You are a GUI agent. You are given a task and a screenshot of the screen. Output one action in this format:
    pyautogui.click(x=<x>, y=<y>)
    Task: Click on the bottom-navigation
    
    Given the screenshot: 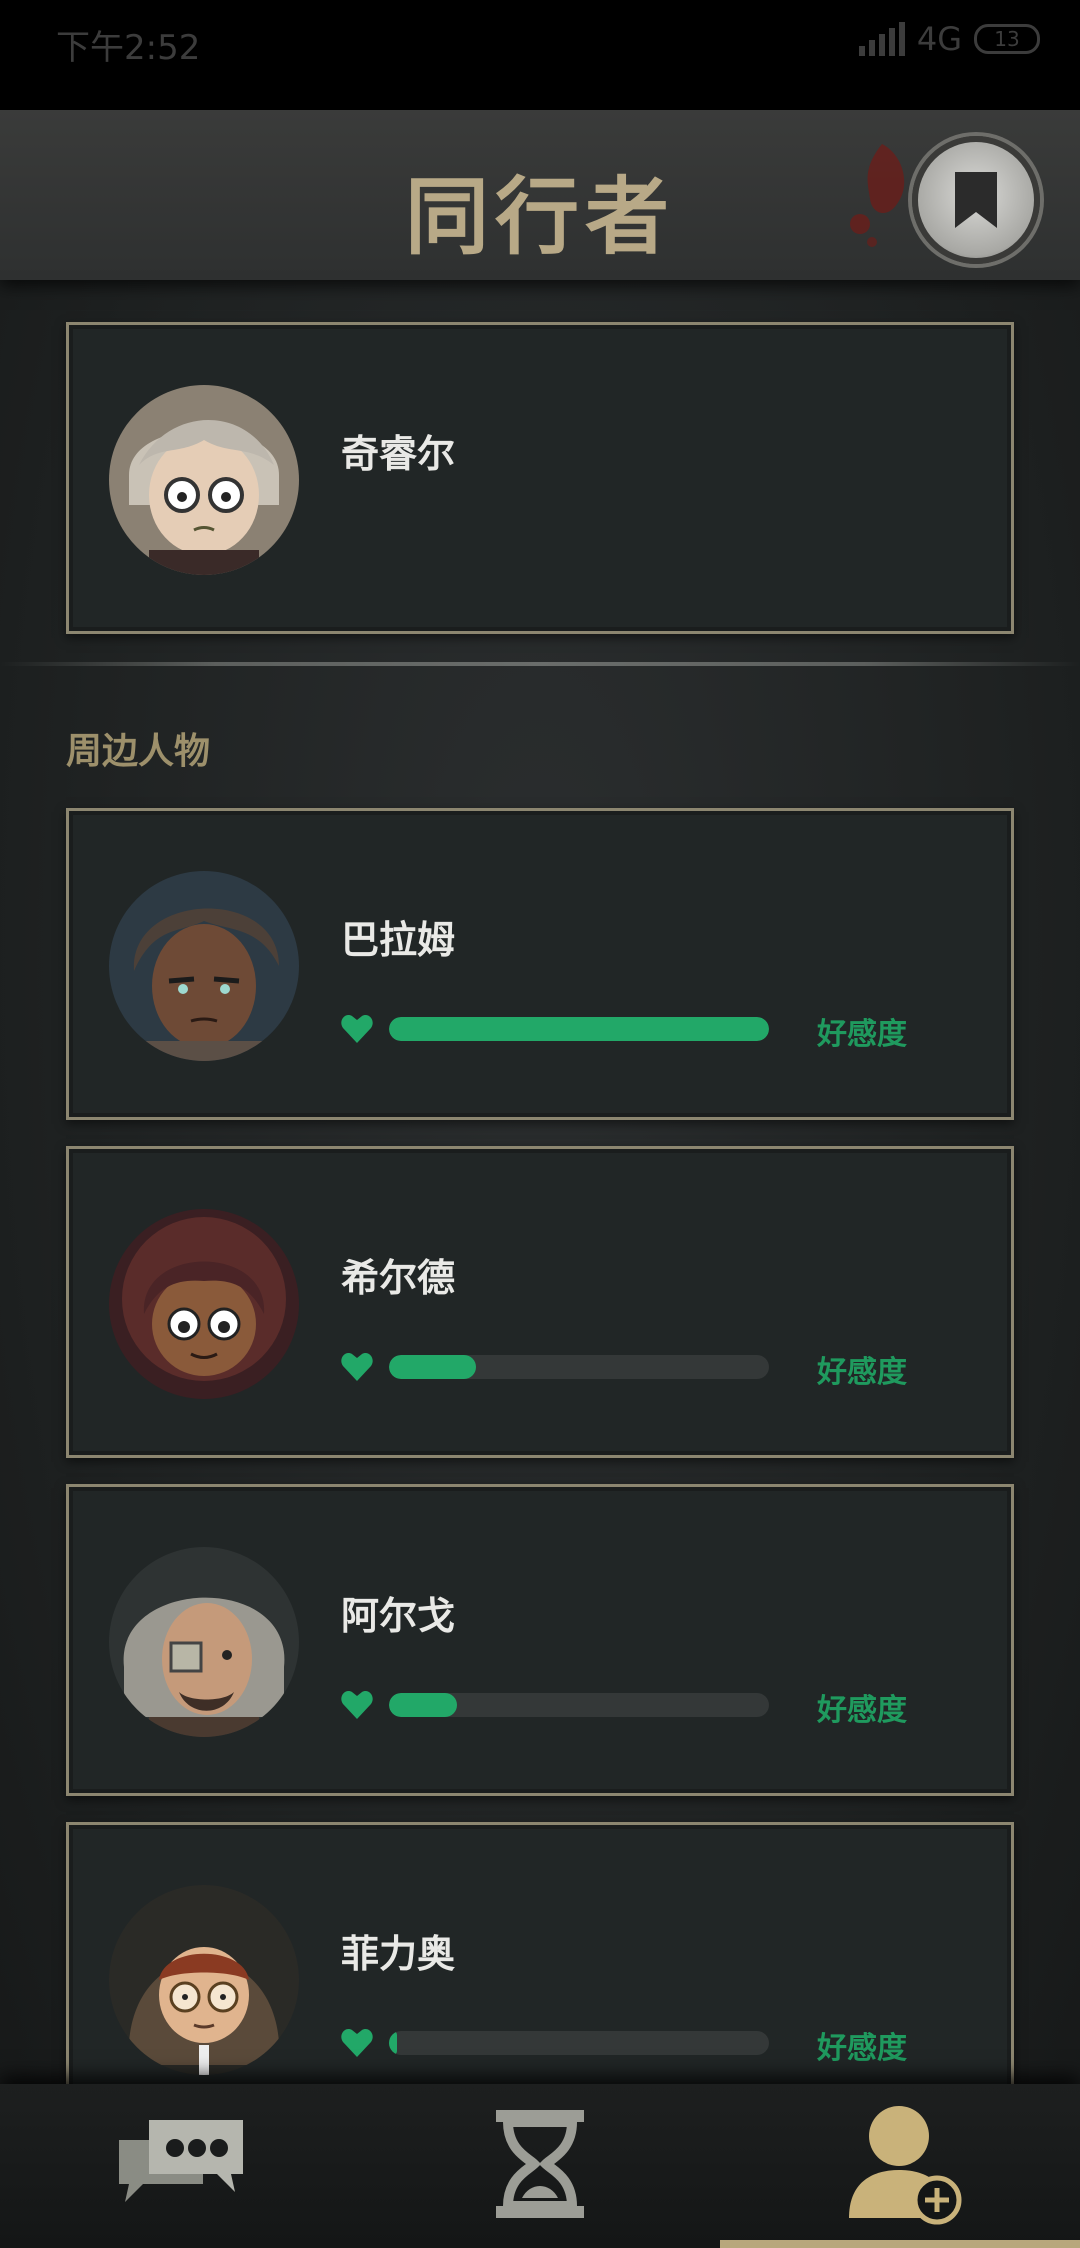 What is the action you would take?
    pyautogui.click(x=540, y=2166)
    